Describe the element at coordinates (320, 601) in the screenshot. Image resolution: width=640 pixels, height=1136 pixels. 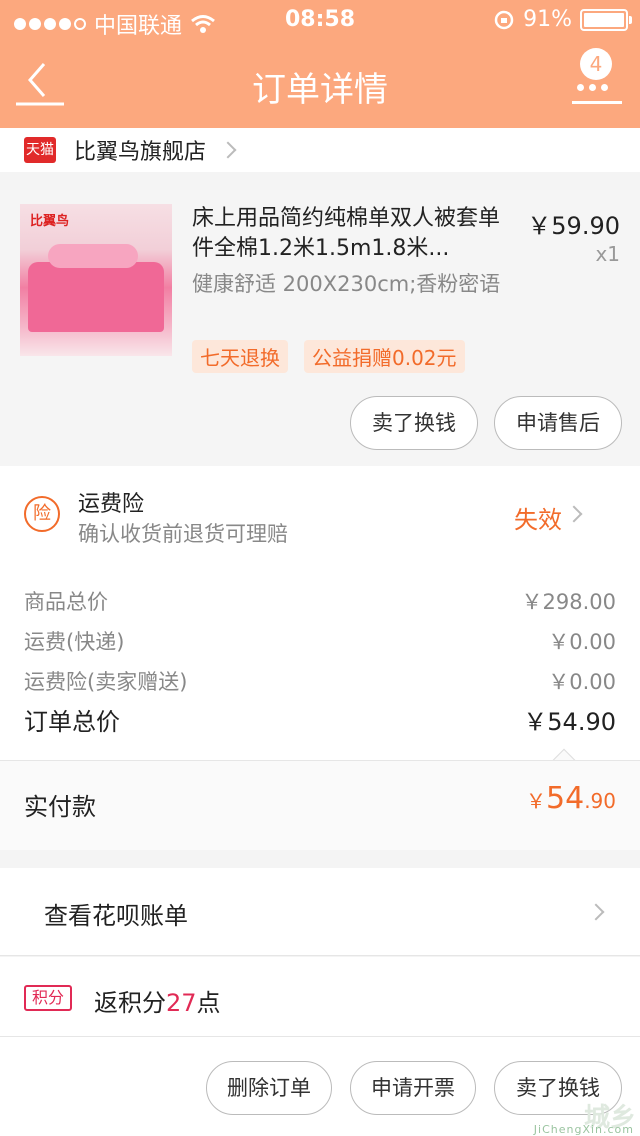
I see `summary-row: 商品总价 ￥298.00` at that location.